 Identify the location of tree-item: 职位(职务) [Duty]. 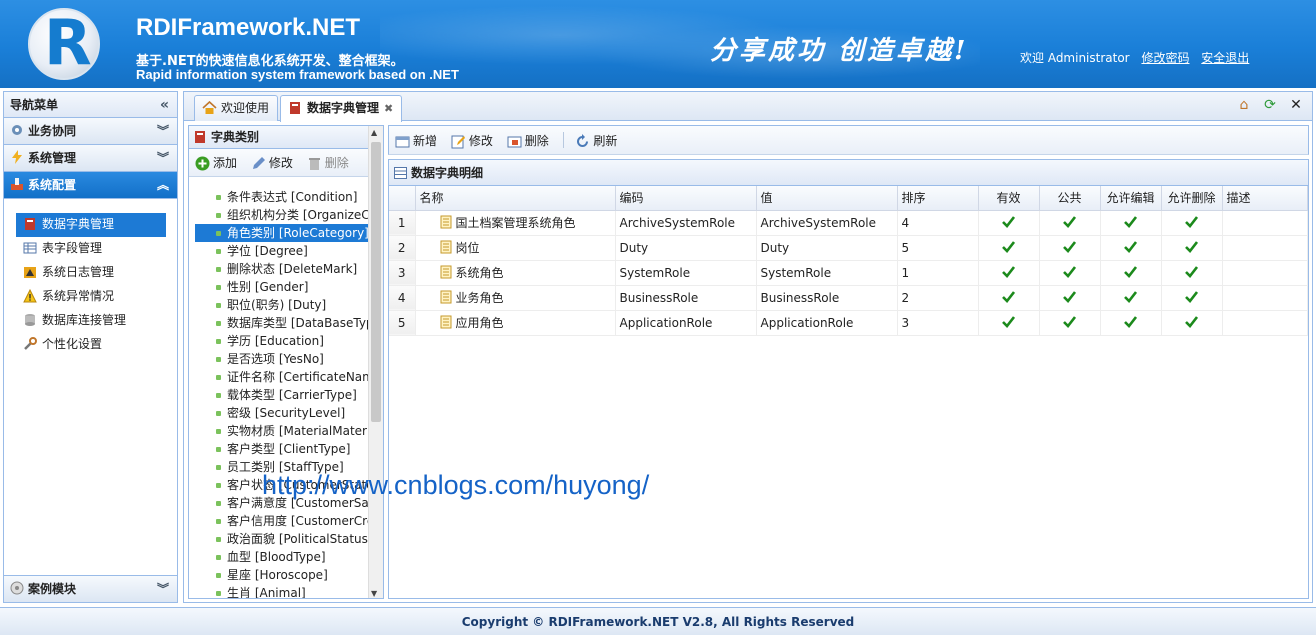
(279, 305).